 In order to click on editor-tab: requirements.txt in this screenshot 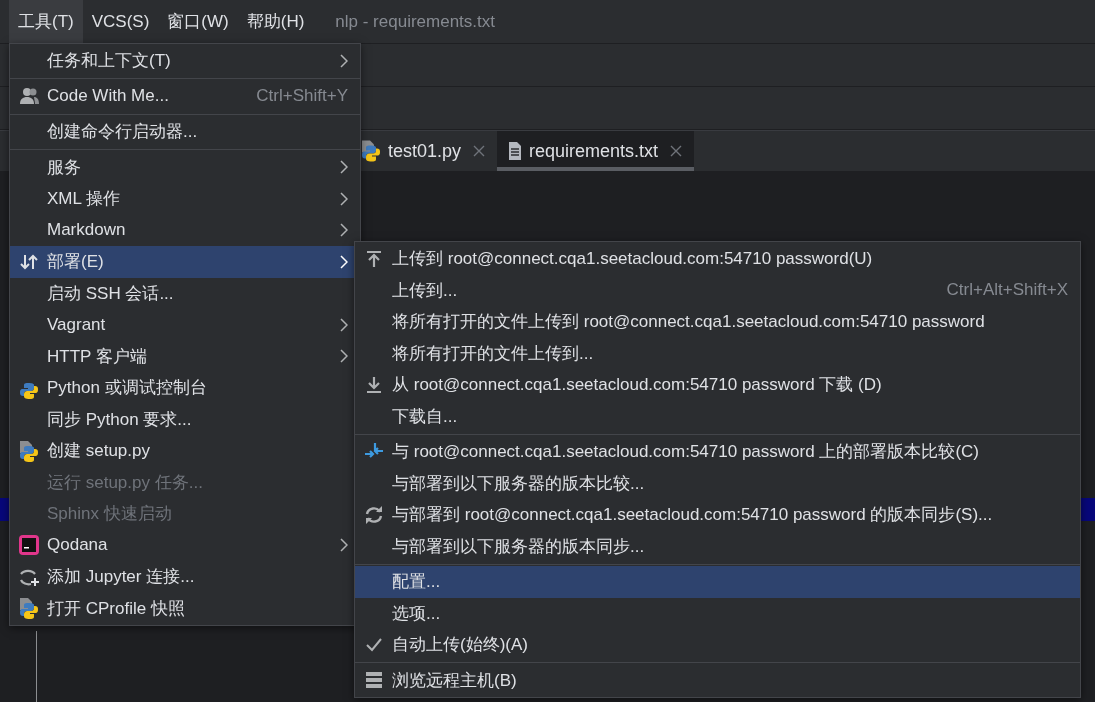, I will do `click(596, 151)`.